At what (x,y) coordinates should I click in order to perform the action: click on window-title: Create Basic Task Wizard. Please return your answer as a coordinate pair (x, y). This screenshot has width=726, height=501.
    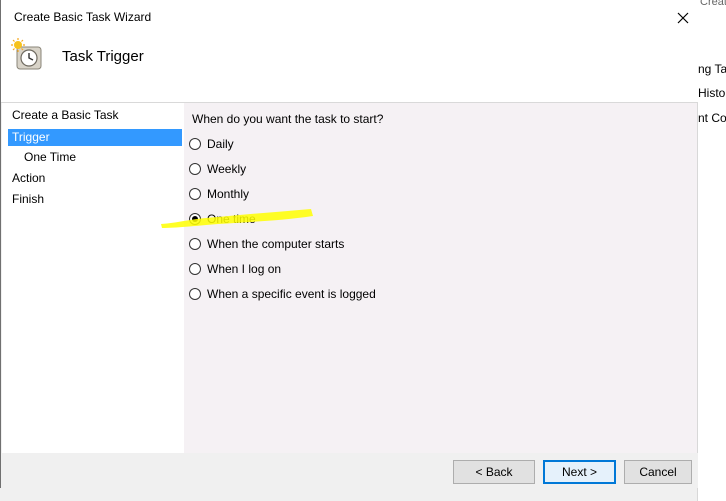
    Looking at the image, I should click on (83, 17).